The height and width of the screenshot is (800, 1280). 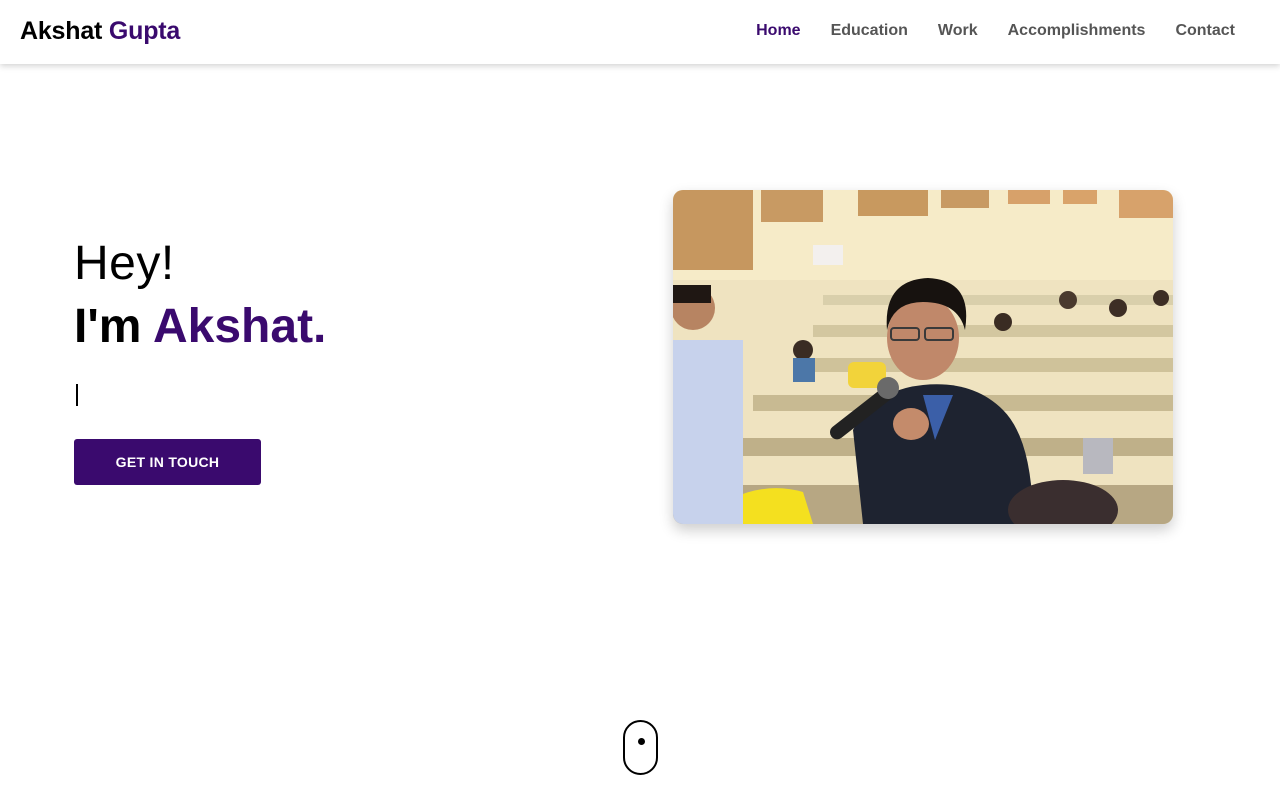 What do you see at coordinates (1077, 31) in the screenshot?
I see `nav-item-accomplishments: Accomplishments` at bounding box center [1077, 31].